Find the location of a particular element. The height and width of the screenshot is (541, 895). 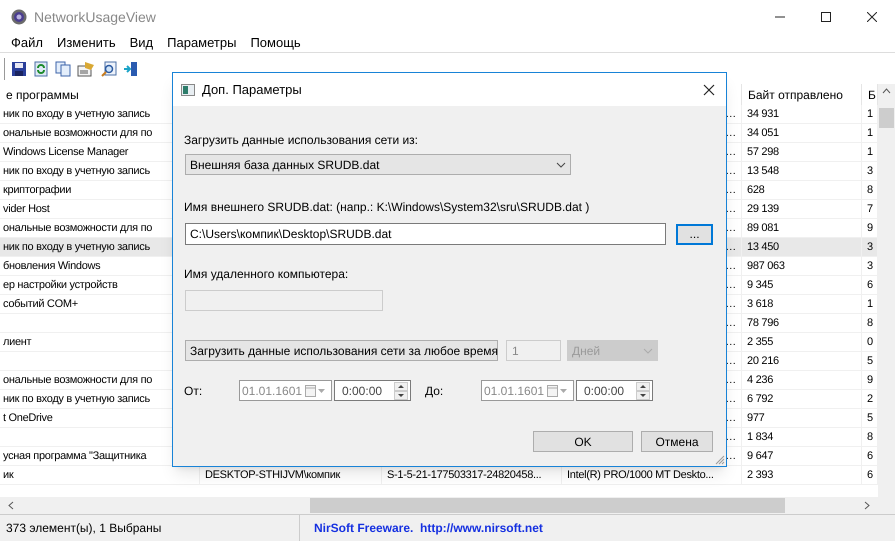

ok-button: OK is located at coordinates (583, 441).